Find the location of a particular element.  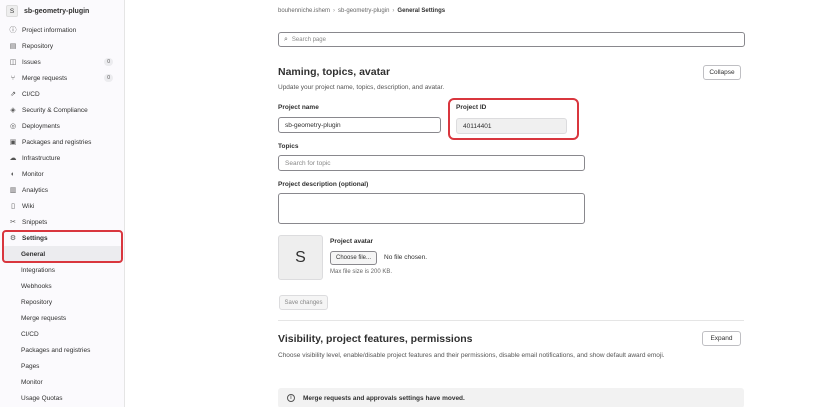

issues-icon: ◫ is located at coordinates (13, 62).